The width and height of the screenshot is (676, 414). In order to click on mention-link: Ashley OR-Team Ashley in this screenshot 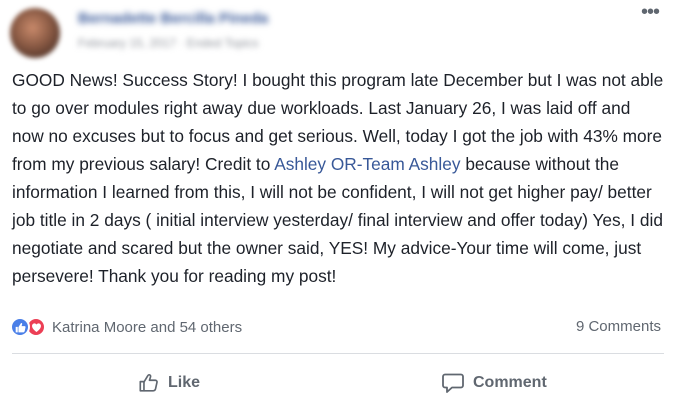, I will do `click(367, 164)`.